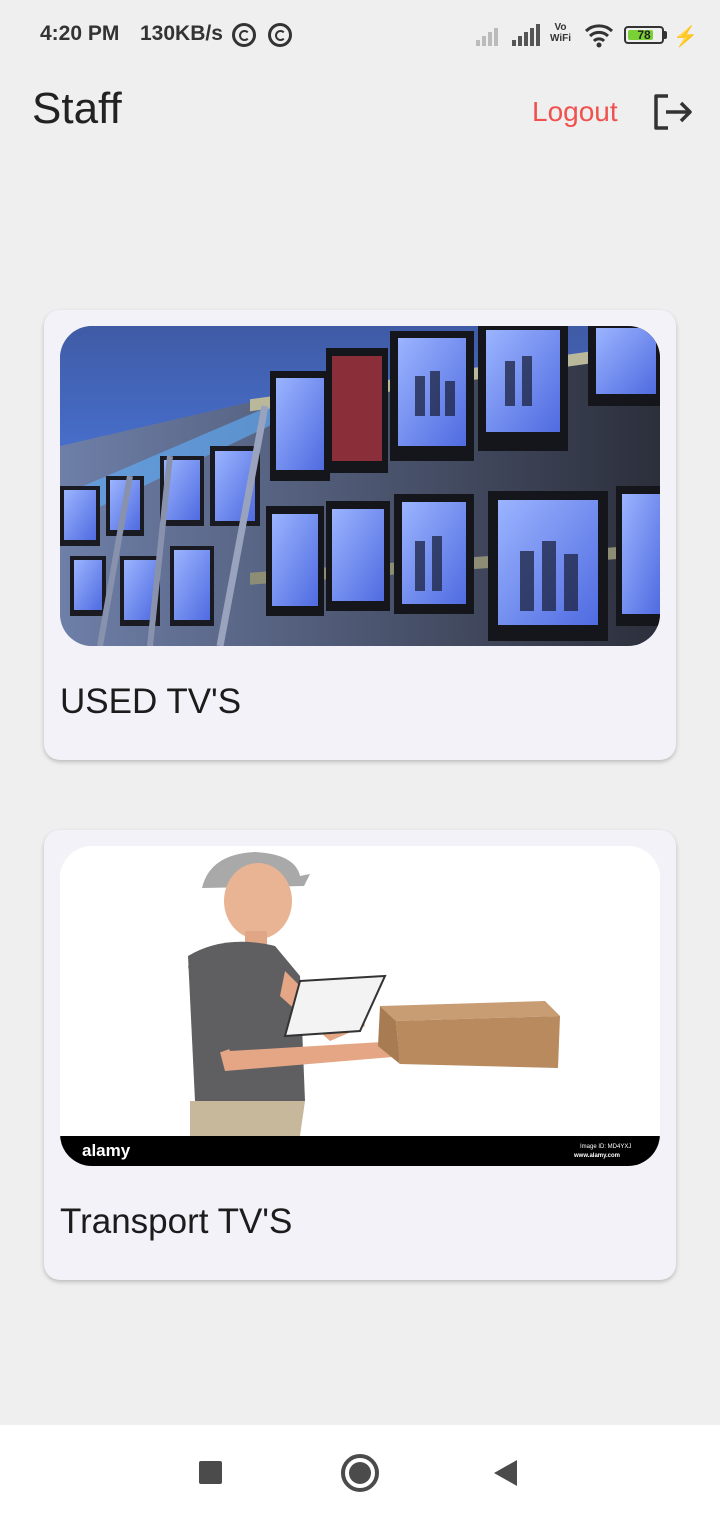  What do you see at coordinates (181, 33) in the screenshot?
I see `network-speed: 130KB/s` at bounding box center [181, 33].